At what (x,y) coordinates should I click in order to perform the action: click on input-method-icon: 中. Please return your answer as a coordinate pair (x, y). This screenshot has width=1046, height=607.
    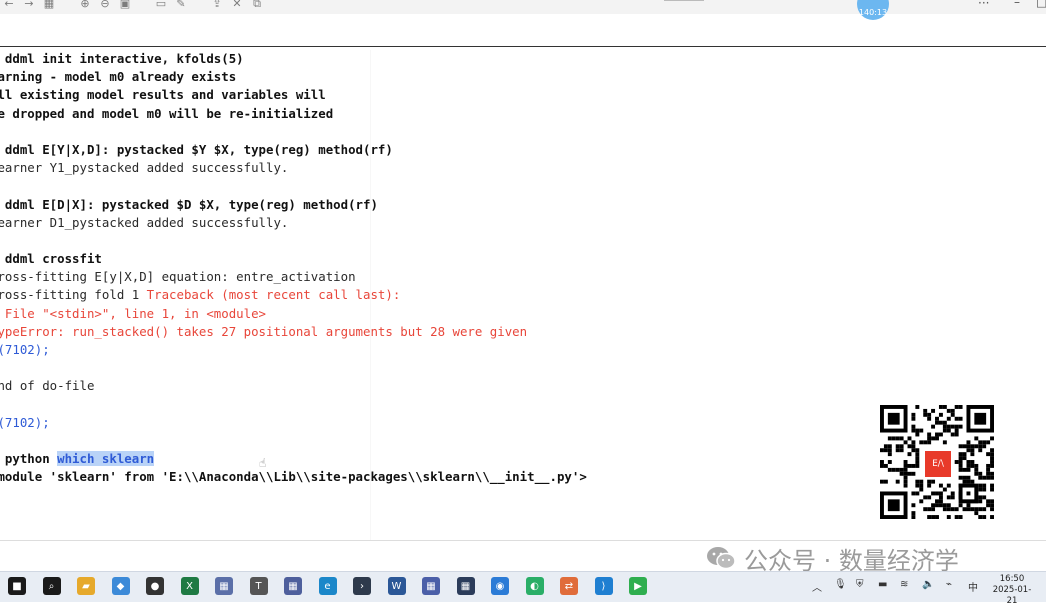
    Looking at the image, I should click on (973, 586).